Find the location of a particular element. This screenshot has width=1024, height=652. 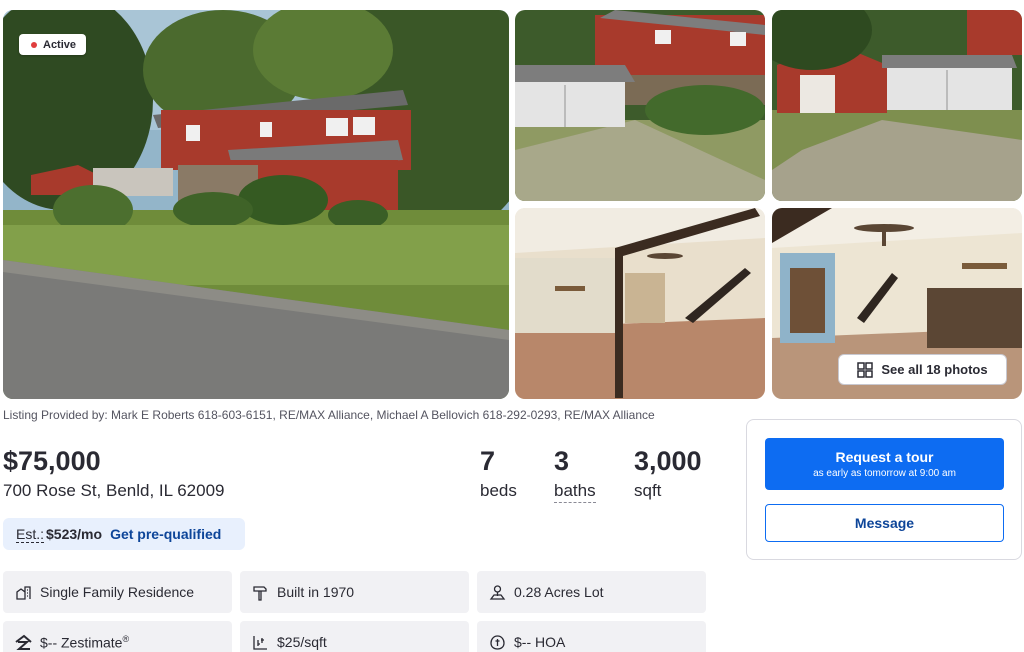

listing-address: 700 Rose St, Benld, IL 62009 is located at coordinates (114, 490).